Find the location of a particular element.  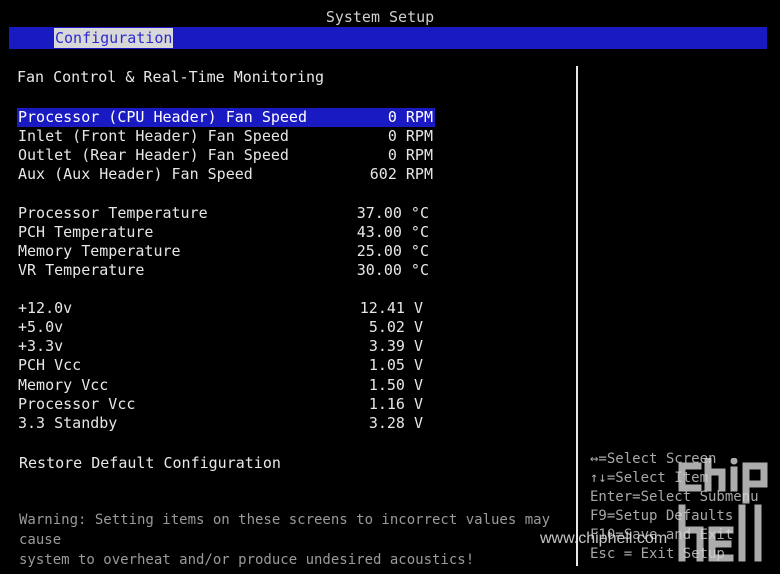

section-title: Fan Control & Real-Time Monitoring is located at coordinates (171, 77).